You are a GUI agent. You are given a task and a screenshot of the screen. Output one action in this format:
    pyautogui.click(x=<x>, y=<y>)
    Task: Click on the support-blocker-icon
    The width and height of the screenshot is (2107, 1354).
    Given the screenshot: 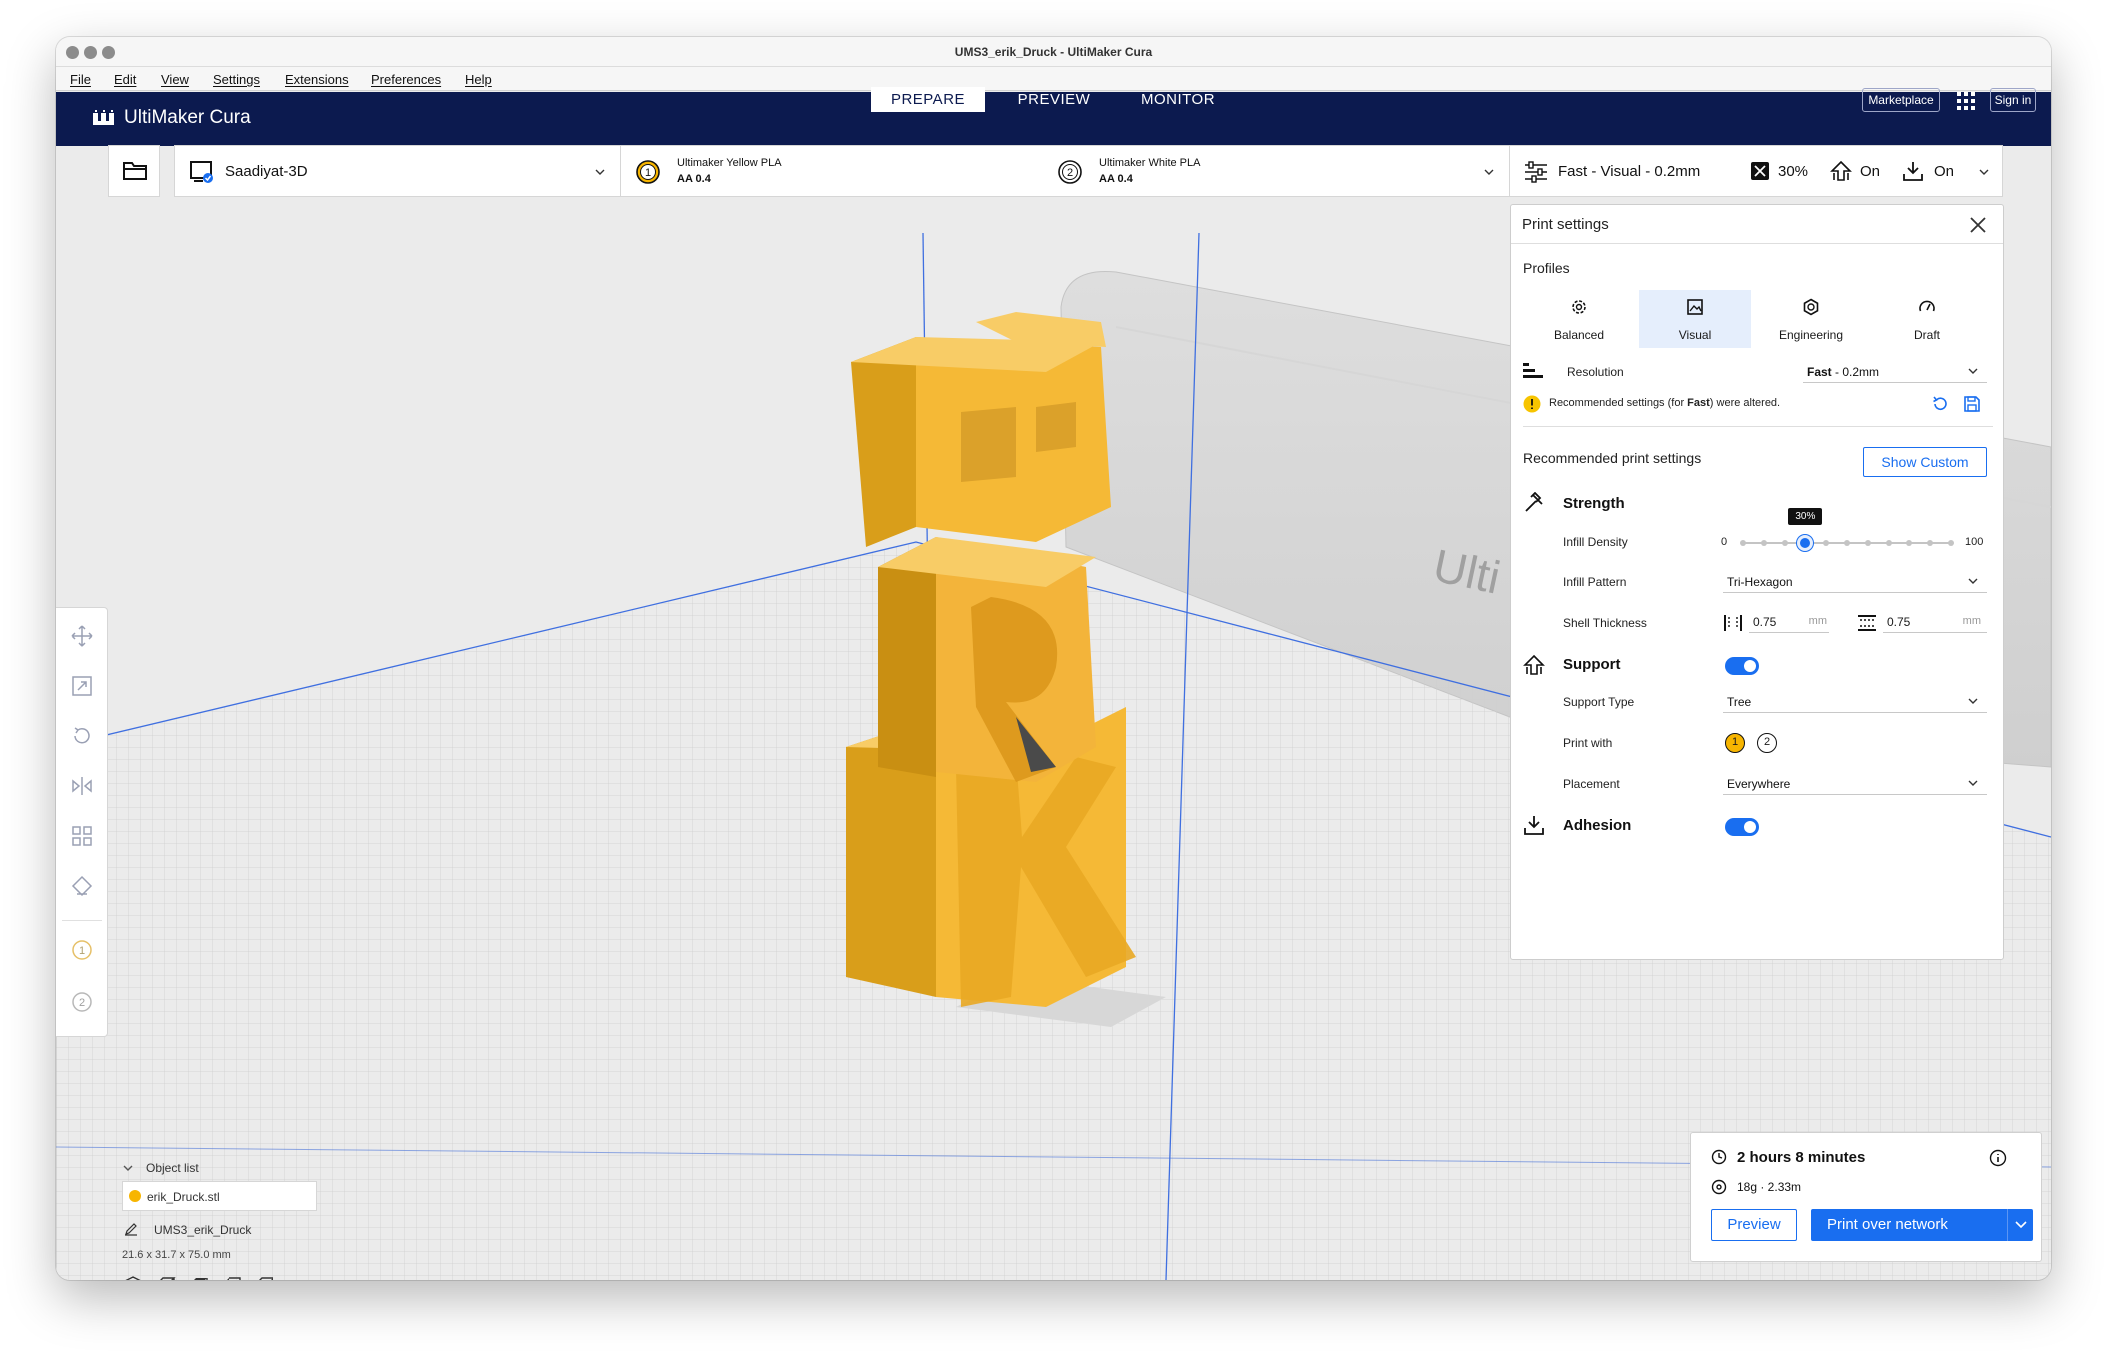 What is the action you would take?
    pyautogui.click(x=82, y=886)
    